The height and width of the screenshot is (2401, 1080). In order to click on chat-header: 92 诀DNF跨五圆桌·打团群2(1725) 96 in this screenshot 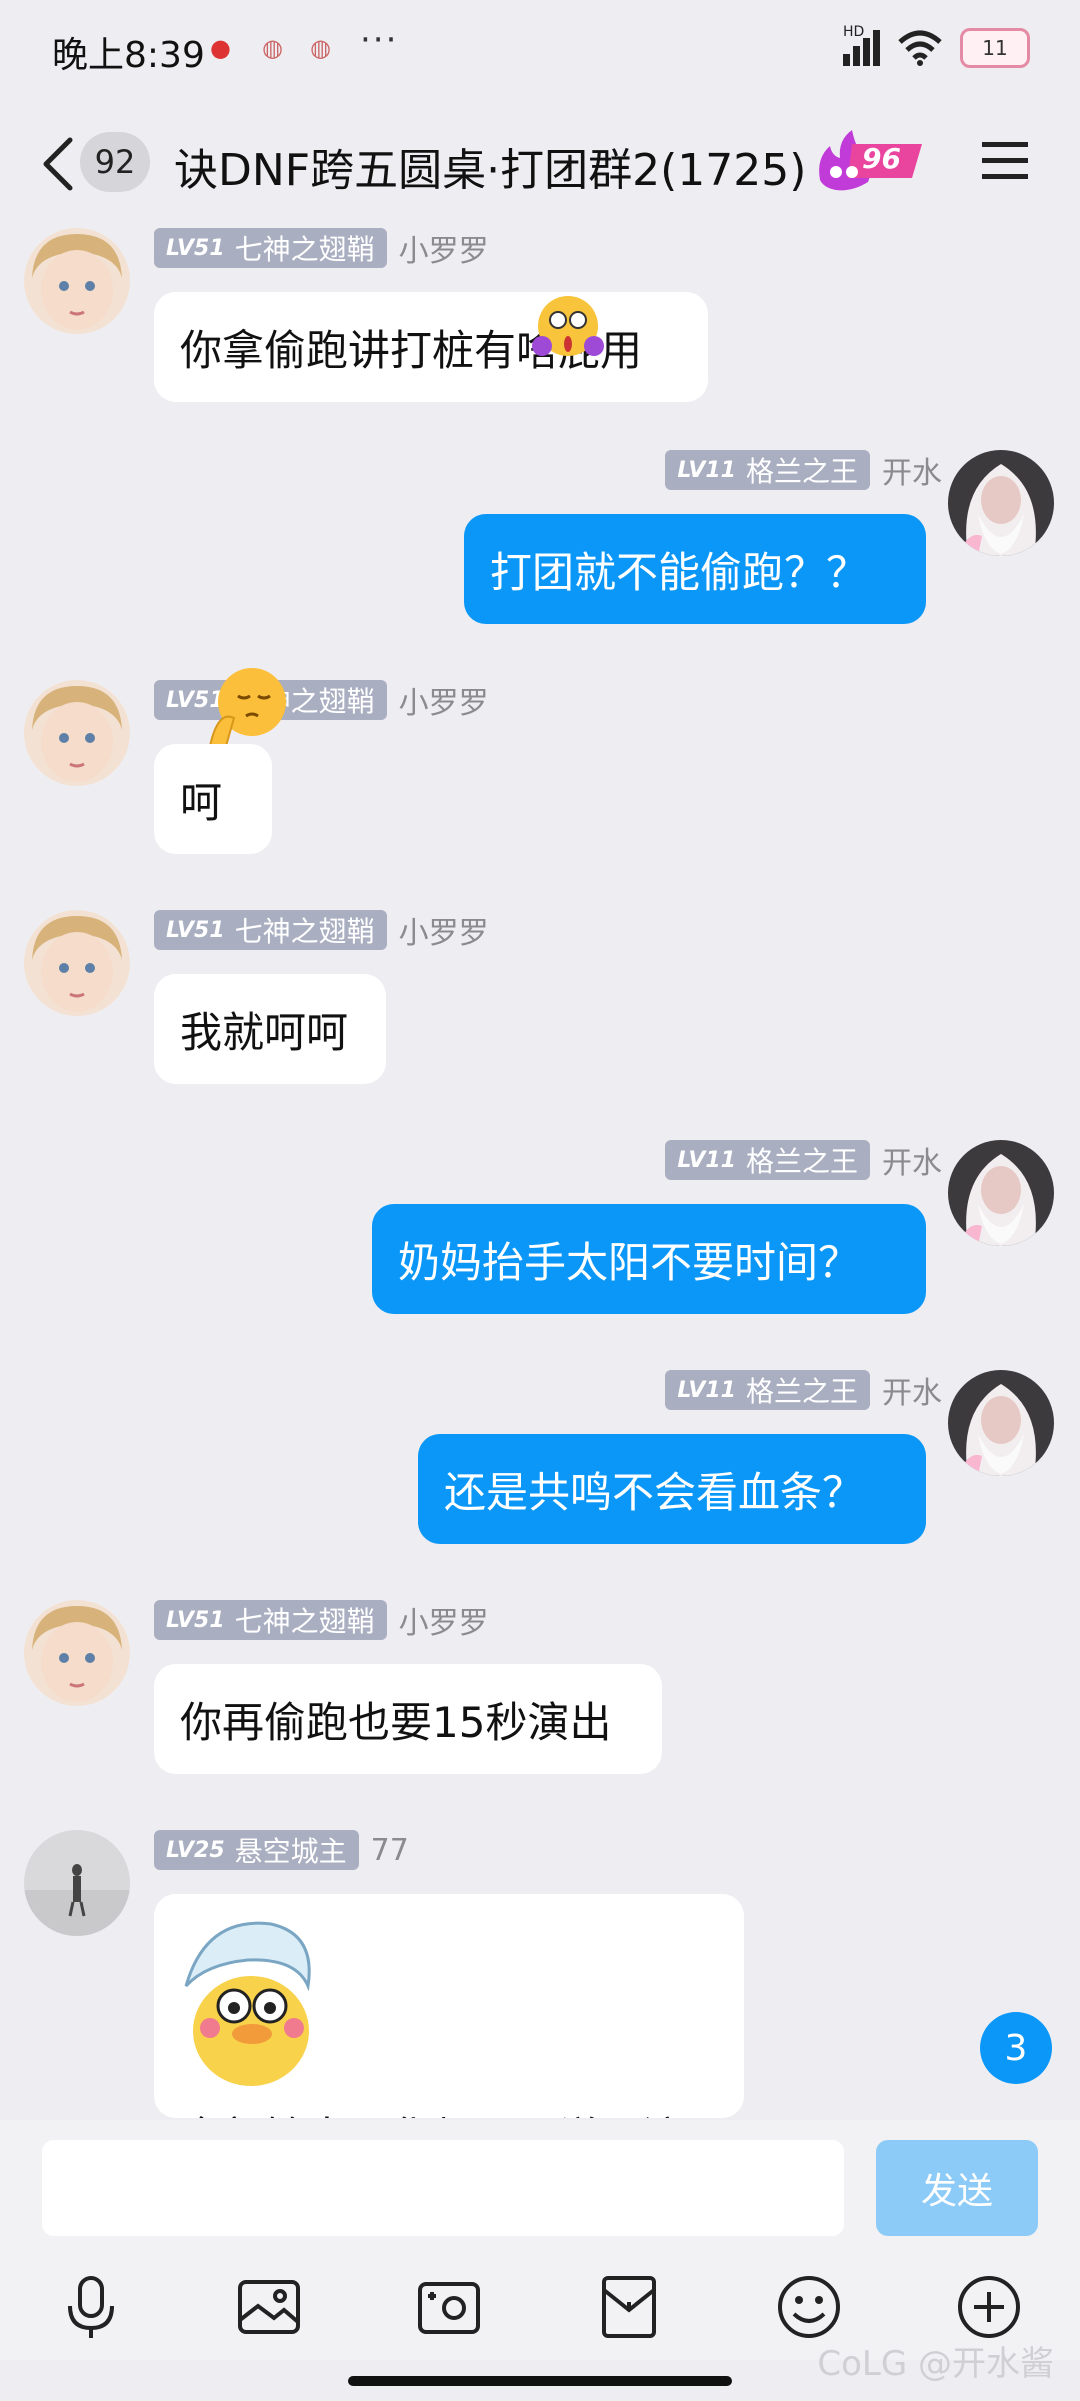, I will do `click(540, 164)`.